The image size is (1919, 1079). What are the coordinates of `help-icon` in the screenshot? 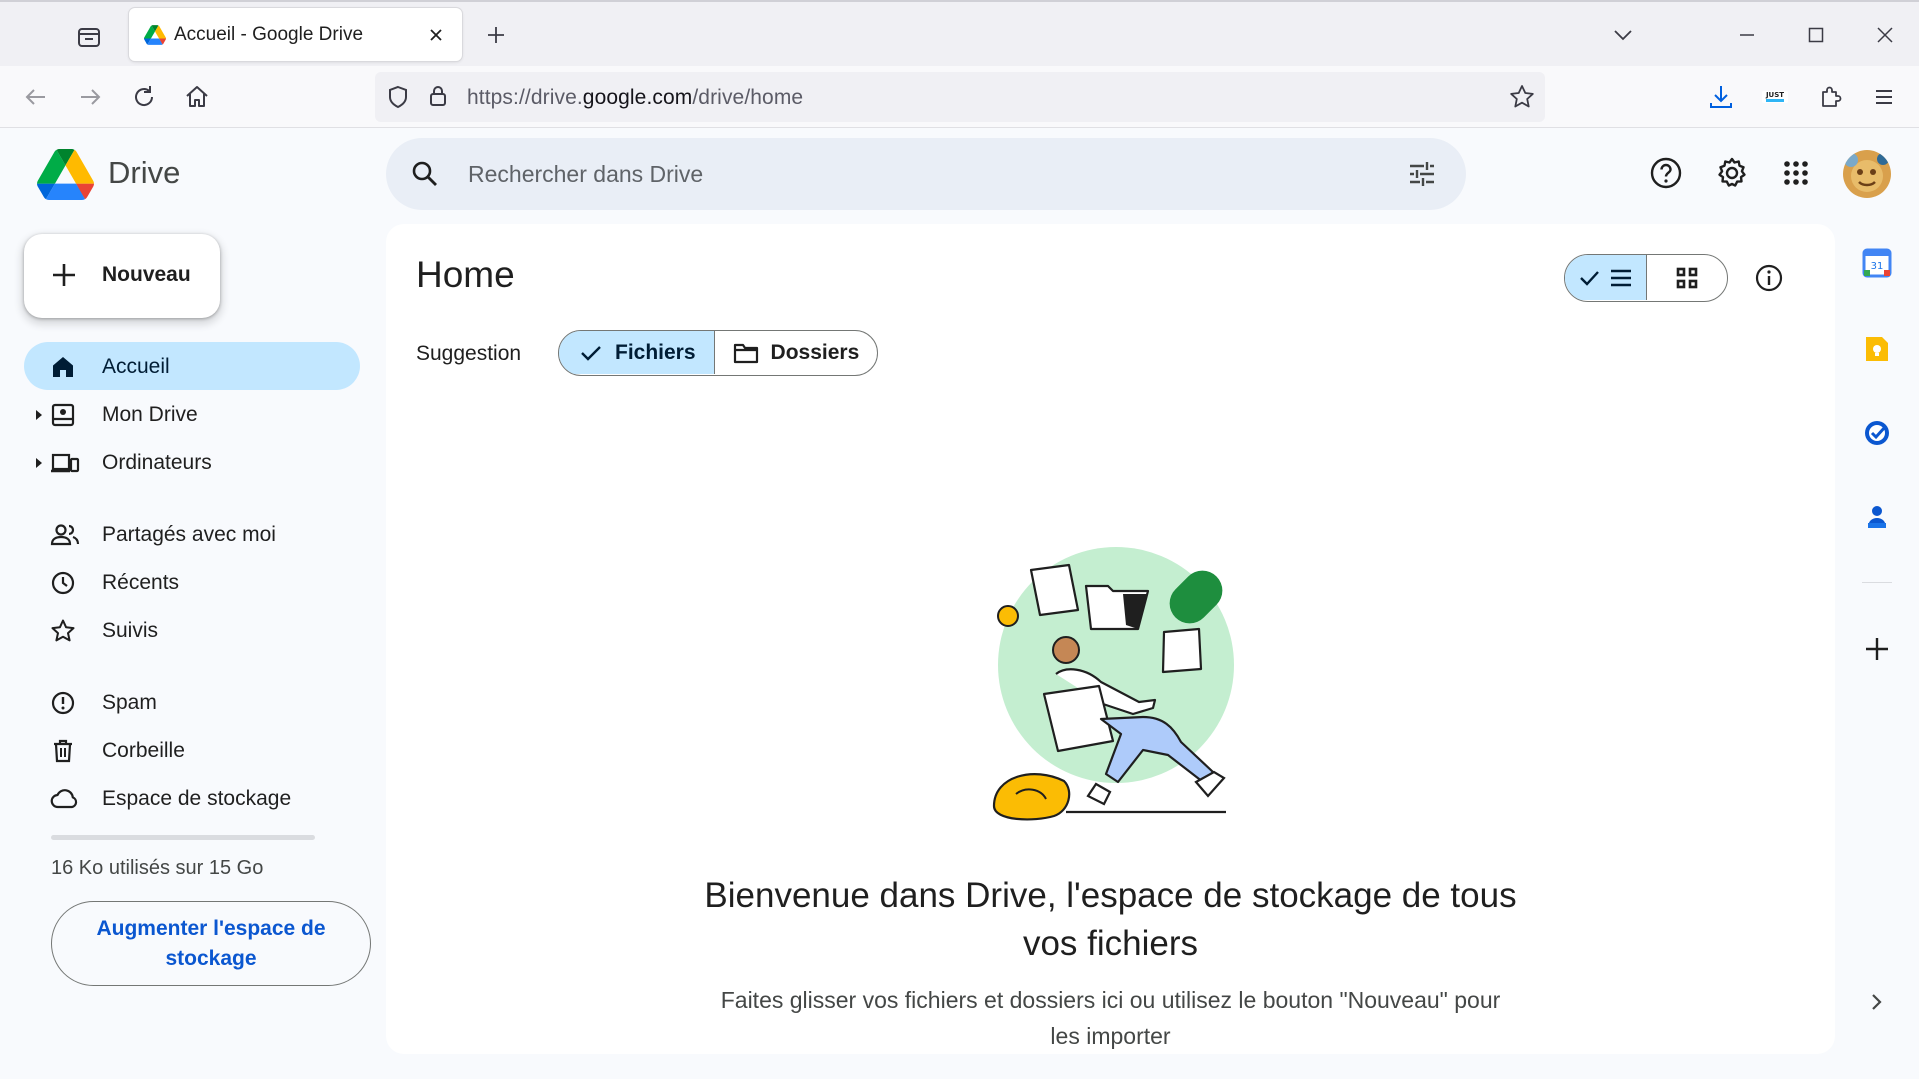 It's located at (1666, 173).